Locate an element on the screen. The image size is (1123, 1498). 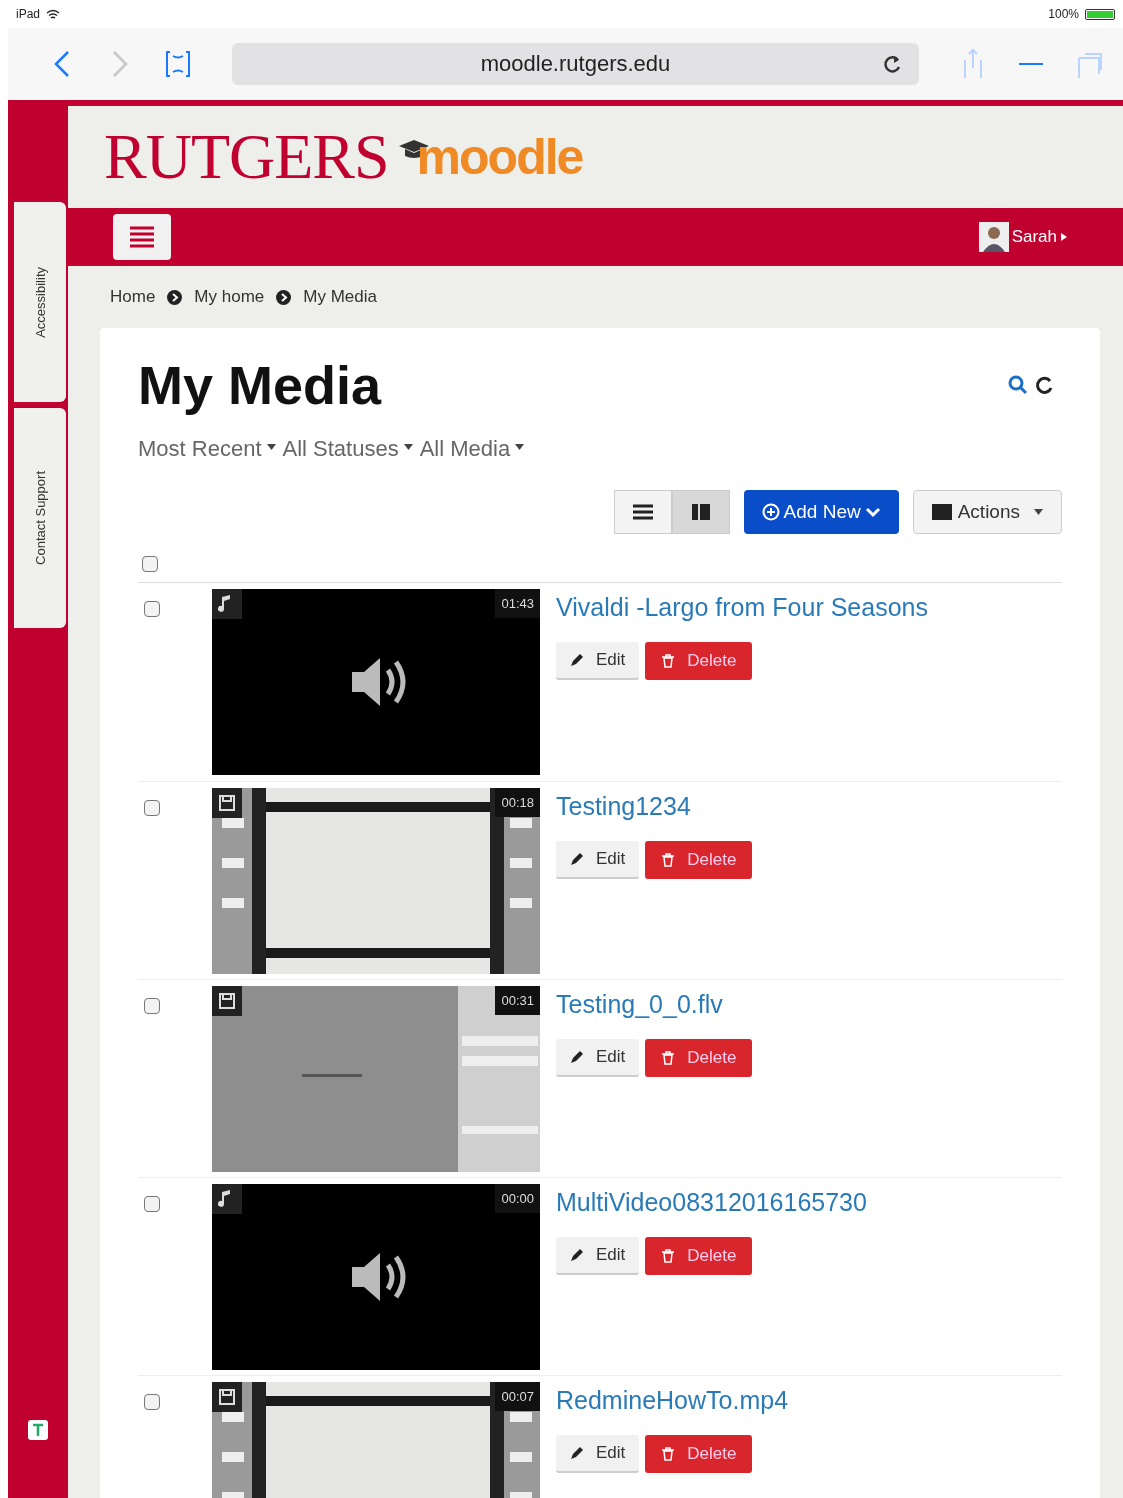
search-icon is located at coordinates (1018, 385).